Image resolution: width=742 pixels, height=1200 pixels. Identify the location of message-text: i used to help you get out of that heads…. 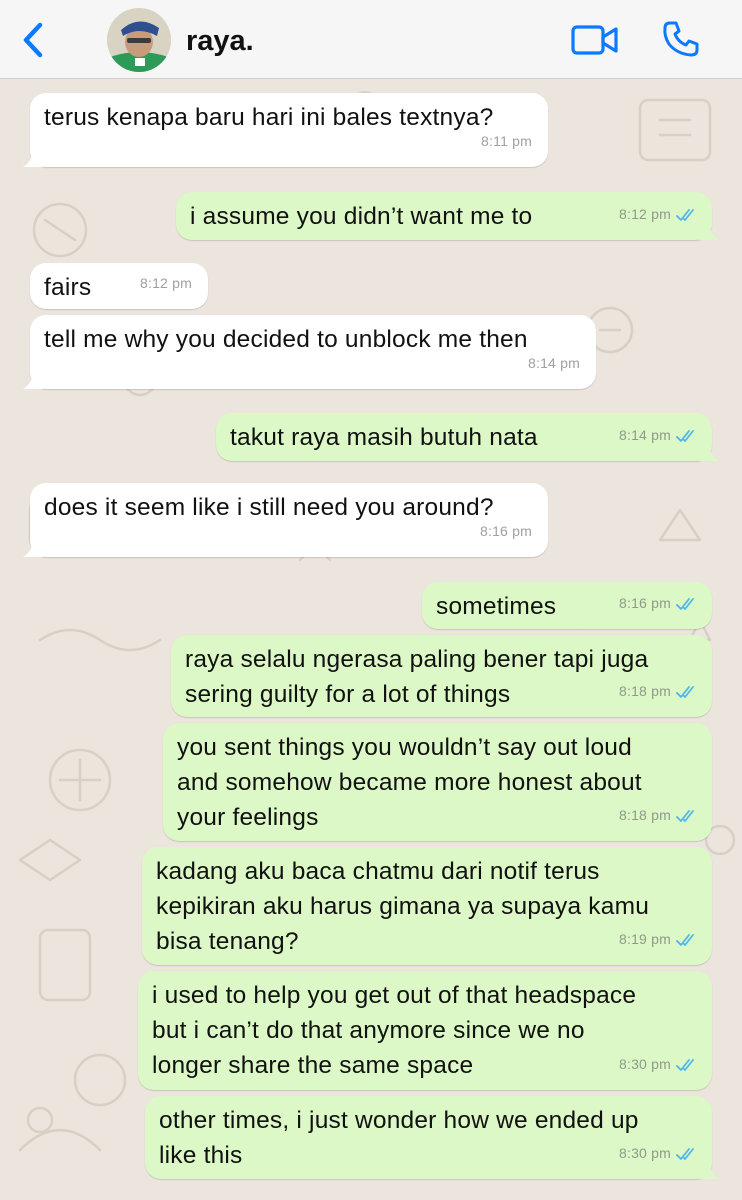
(394, 1030).